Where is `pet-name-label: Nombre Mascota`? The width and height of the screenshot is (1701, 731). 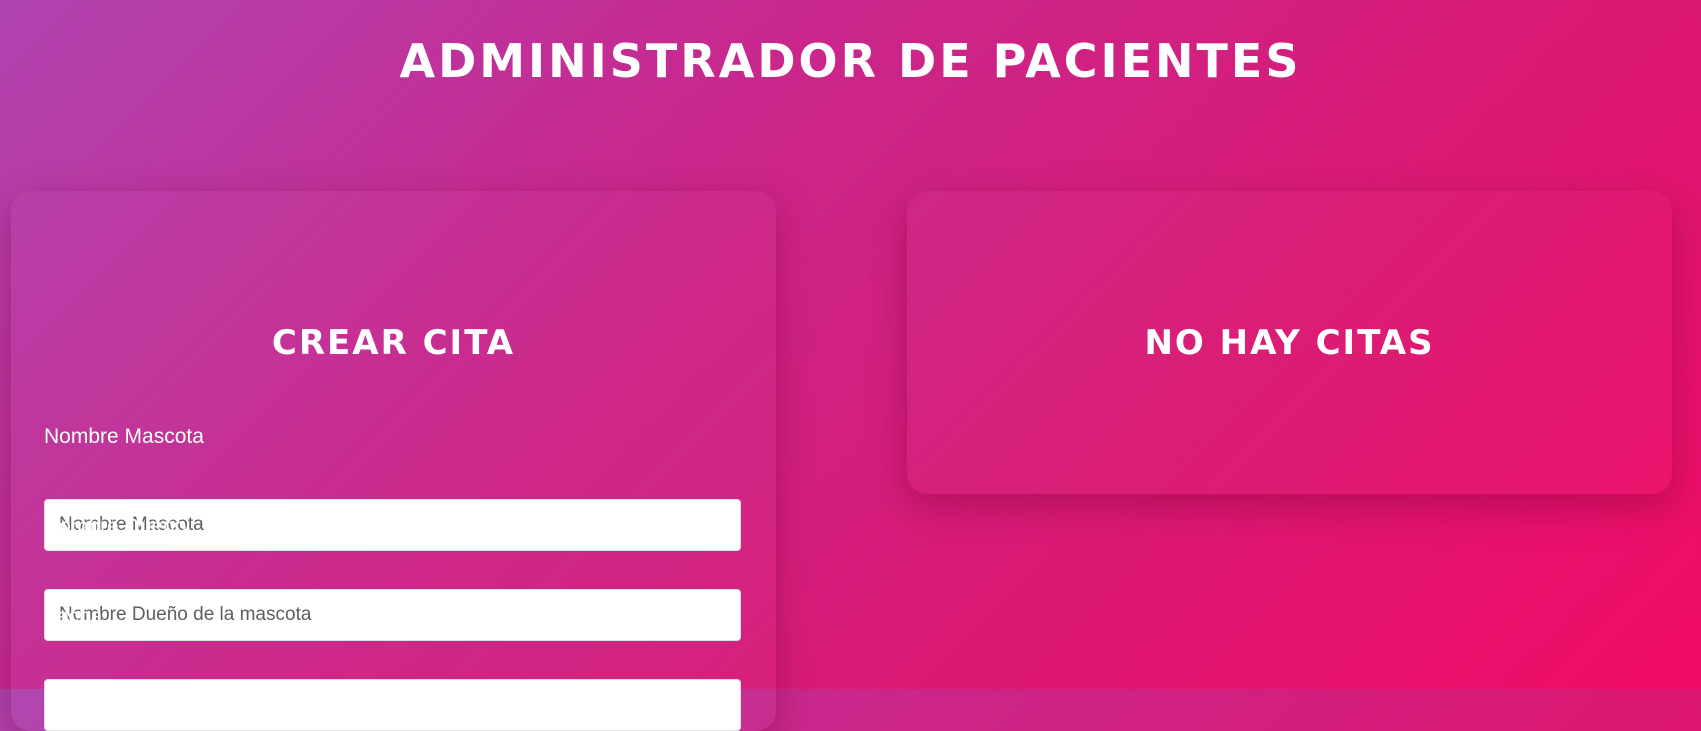 pet-name-label: Nombre Mascota is located at coordinates (124, 436).